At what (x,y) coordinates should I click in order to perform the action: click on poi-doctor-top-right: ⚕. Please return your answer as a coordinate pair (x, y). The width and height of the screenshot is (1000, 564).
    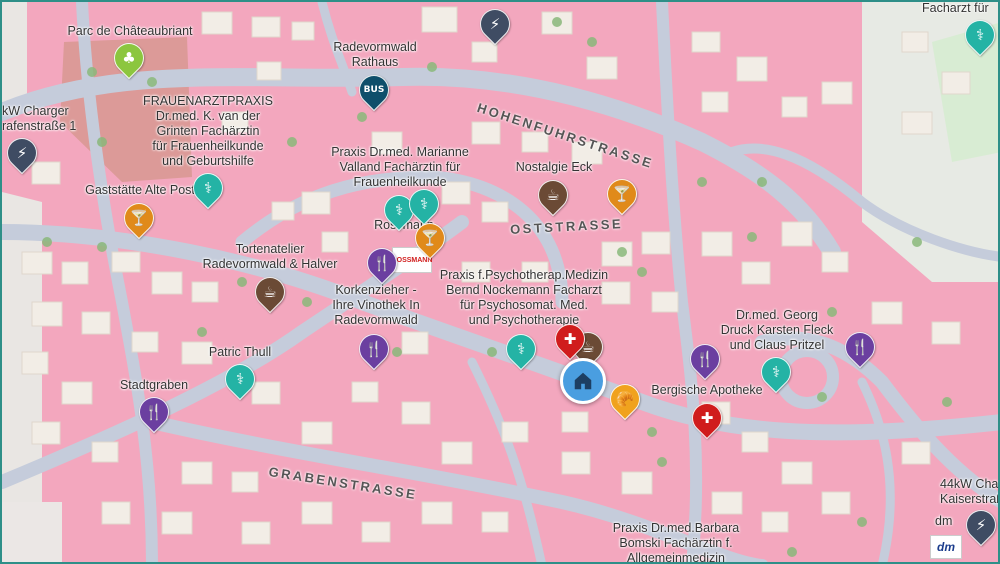
    Looking at the image, I should click on (978, 35).